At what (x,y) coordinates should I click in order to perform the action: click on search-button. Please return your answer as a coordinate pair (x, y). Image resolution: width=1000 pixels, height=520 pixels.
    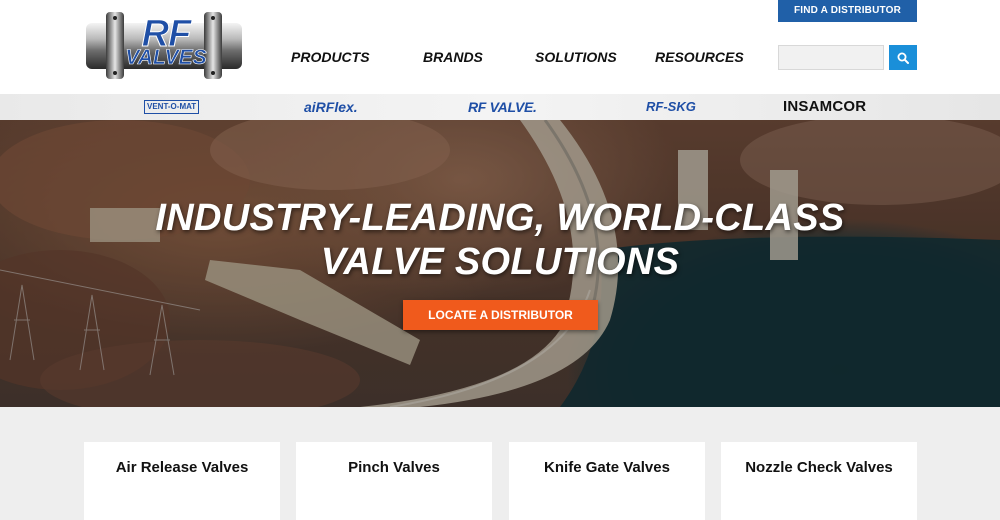
    Looking at the image, I should click on (903, 57).